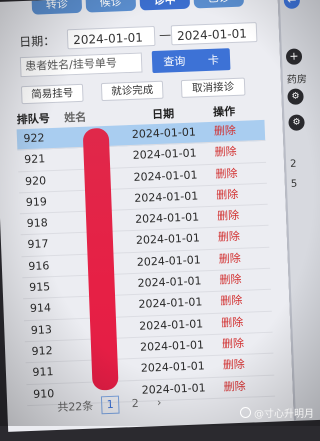 This screenshot has height=441, width=320. Describe the element at coordinates (294, 184) in the screenshot. I see `side-count-2: 5` at that location.